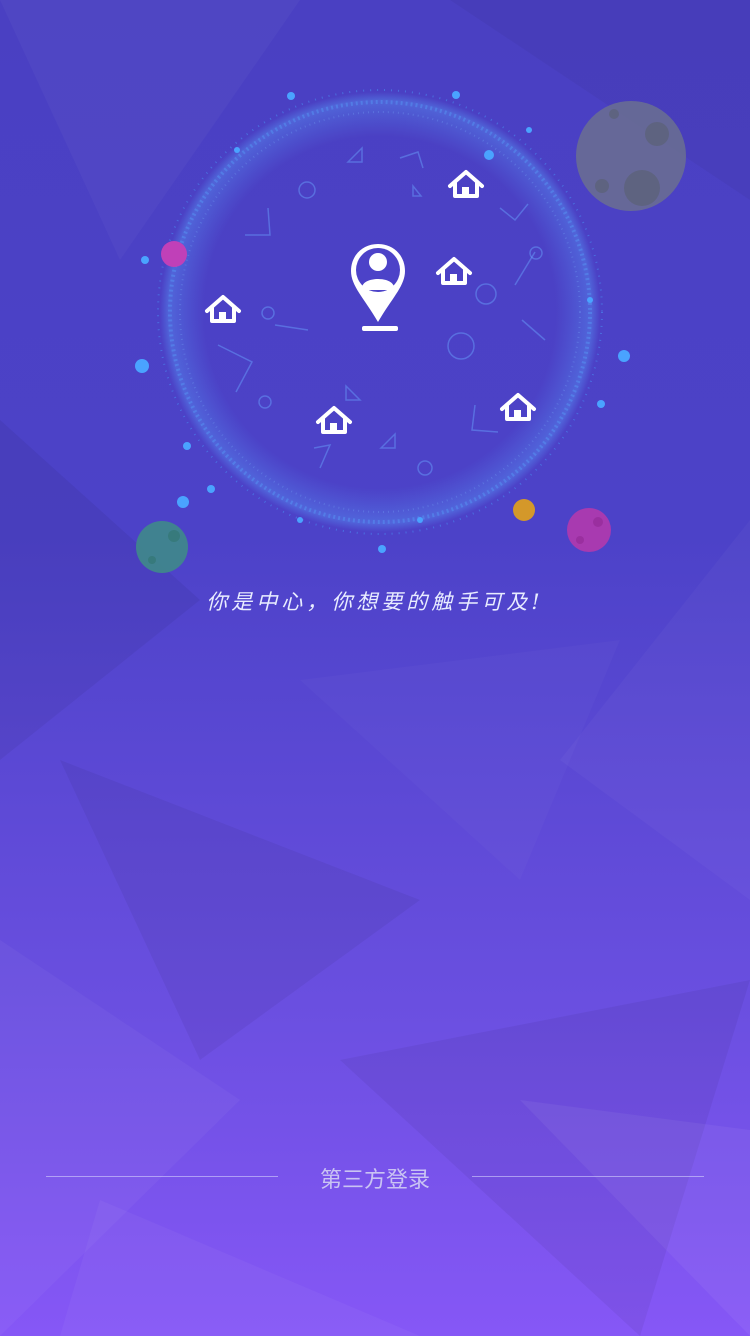 This screenshot has height=1336, width=750. I want to click on planet-magenta-small, so click(174, 254).